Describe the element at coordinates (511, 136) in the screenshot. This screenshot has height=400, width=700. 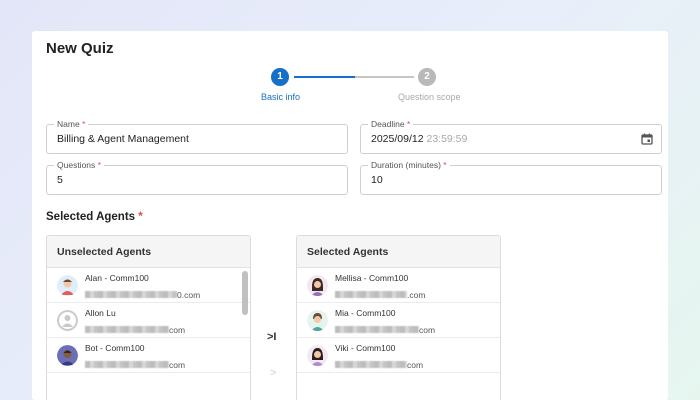
I see `deadline-field: Deadline * 2025/09/12 23:59:59` at that location.